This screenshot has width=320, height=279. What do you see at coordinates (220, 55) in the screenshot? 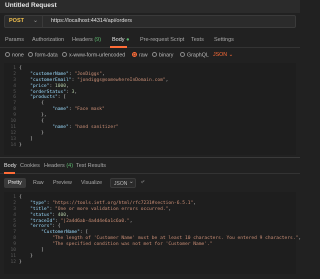
I see `body-format-label: JSON` at bounding box center [220, 55].